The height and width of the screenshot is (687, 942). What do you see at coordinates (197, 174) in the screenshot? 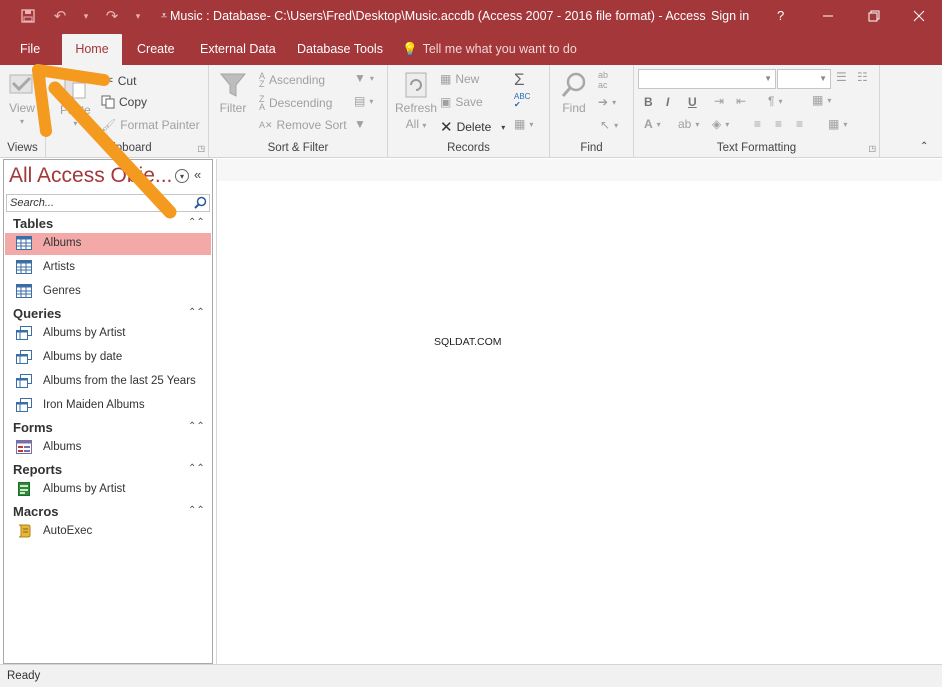
I see `shutter-bar-collapse-icon: «` at bounding box center [197, 174].